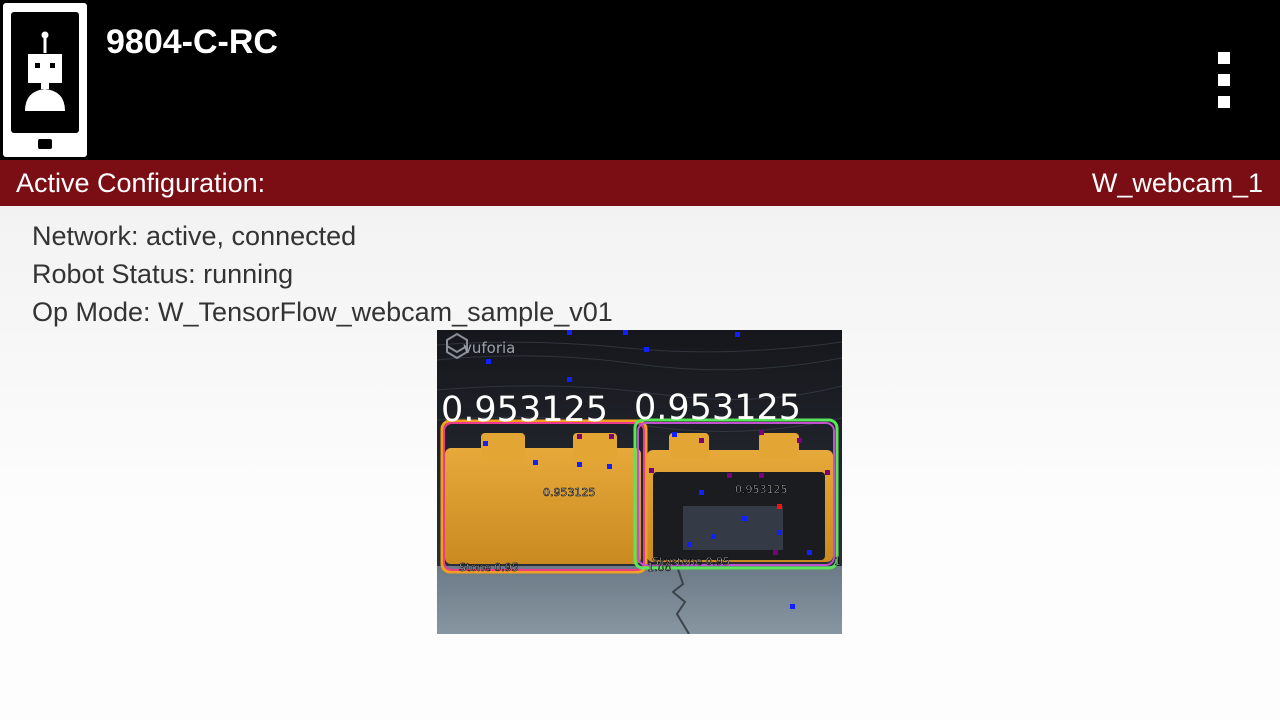  Describe the element at coordinates (489, 567) in the screenshot. I see `detection-label: Stone 0.95` at that location.